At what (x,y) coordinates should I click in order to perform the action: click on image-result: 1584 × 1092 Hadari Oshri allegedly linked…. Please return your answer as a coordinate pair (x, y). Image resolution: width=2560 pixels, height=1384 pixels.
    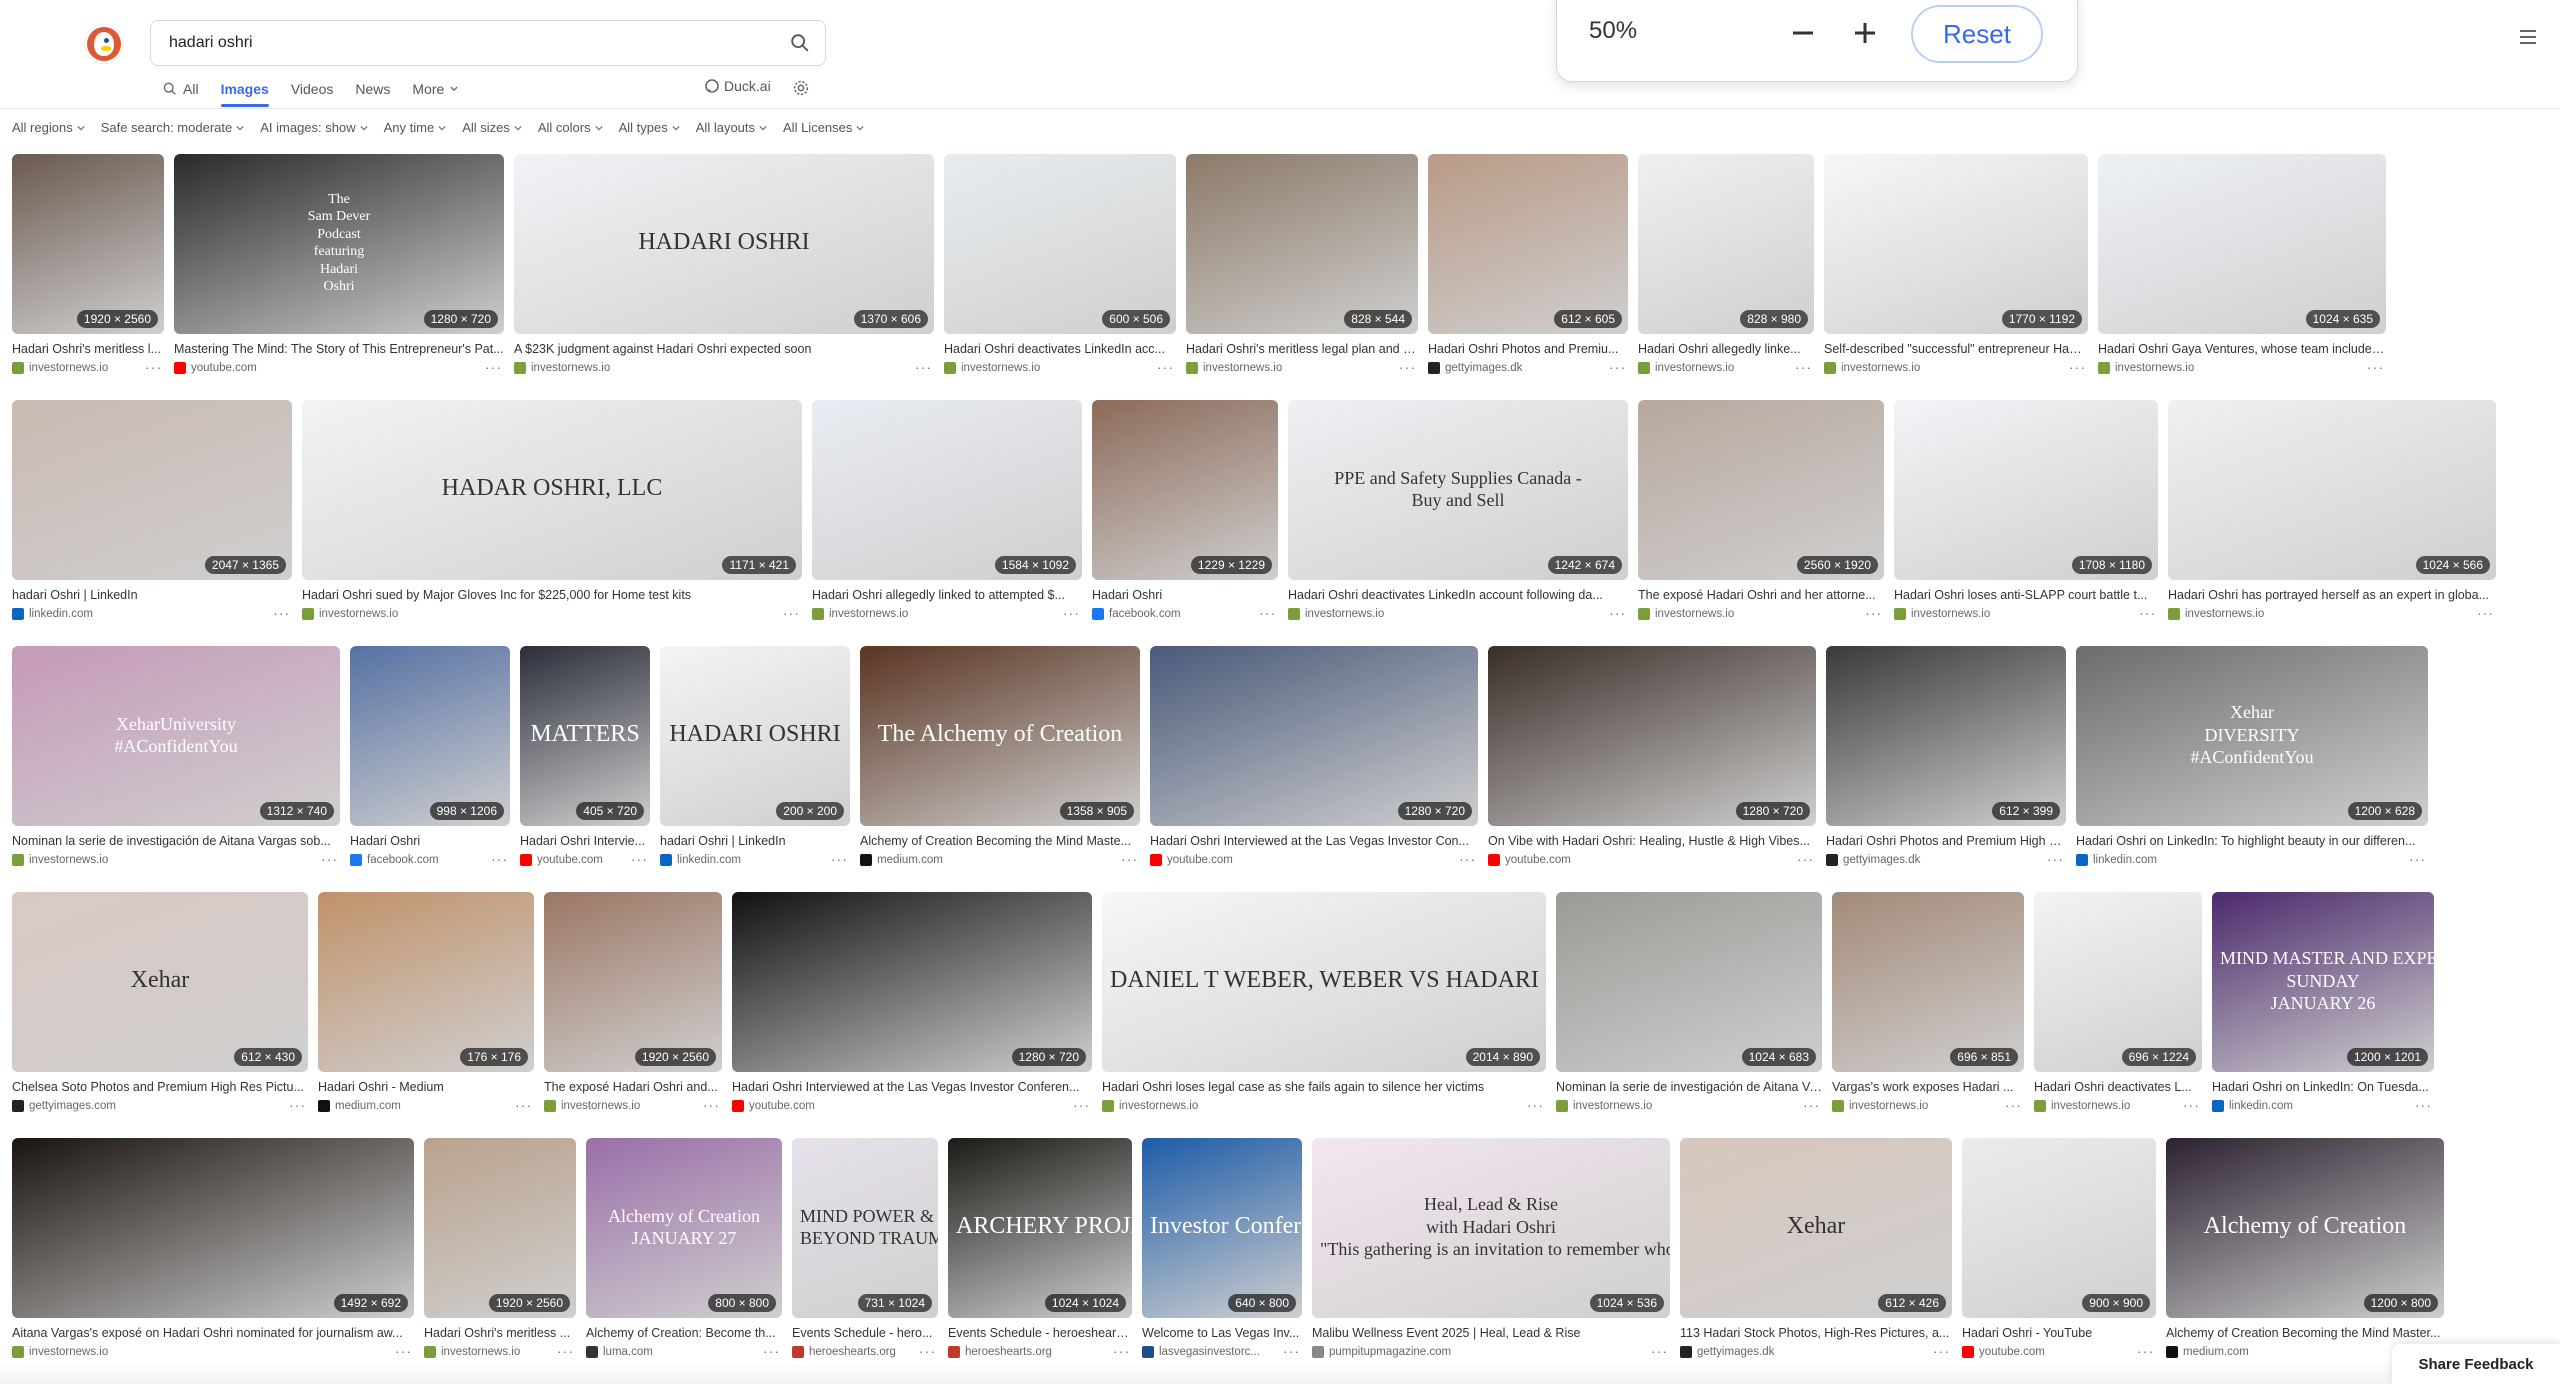
    Looking at the image, I should click on (947, 519).